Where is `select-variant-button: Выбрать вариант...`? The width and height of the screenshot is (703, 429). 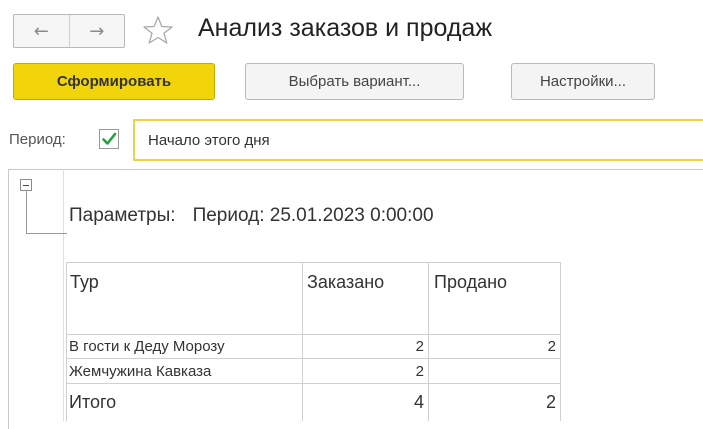
select-variant-button: Выбрать вариант... is located at coordinates (354, 81).